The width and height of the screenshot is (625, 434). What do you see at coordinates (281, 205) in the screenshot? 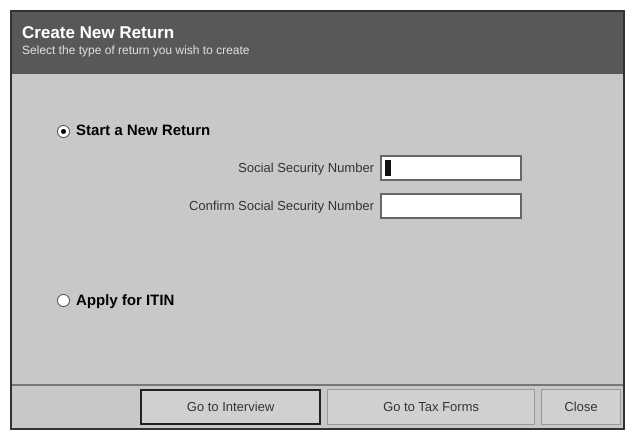
I see `field-label: Confirm Social Security Number` at bounding box center [281, 205].